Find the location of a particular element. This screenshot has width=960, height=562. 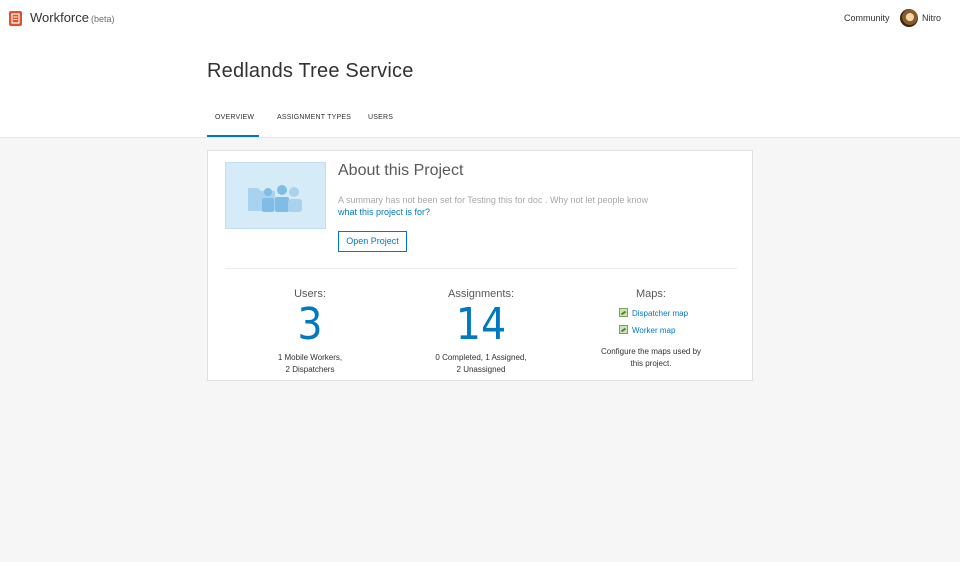

tab-assignment-types: ASSIGNMENT TYPES is located at coordinates (314, 117).